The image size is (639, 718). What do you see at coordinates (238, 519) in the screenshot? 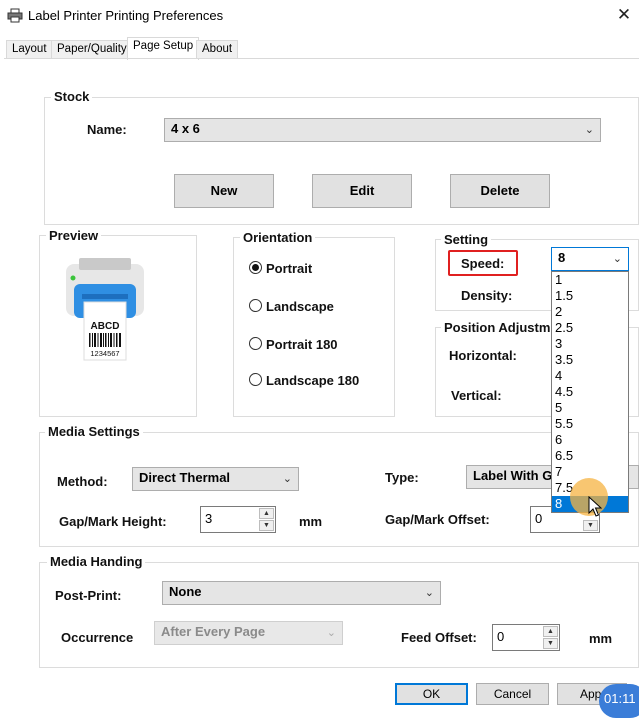
I see `gap-mark-height-spinner: 3 ▲ ▼` at bounding box center [238, 519].